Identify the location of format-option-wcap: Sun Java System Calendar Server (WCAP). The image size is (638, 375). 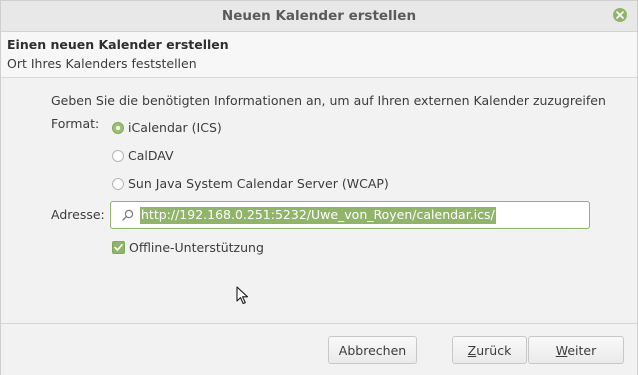
(250, 183).